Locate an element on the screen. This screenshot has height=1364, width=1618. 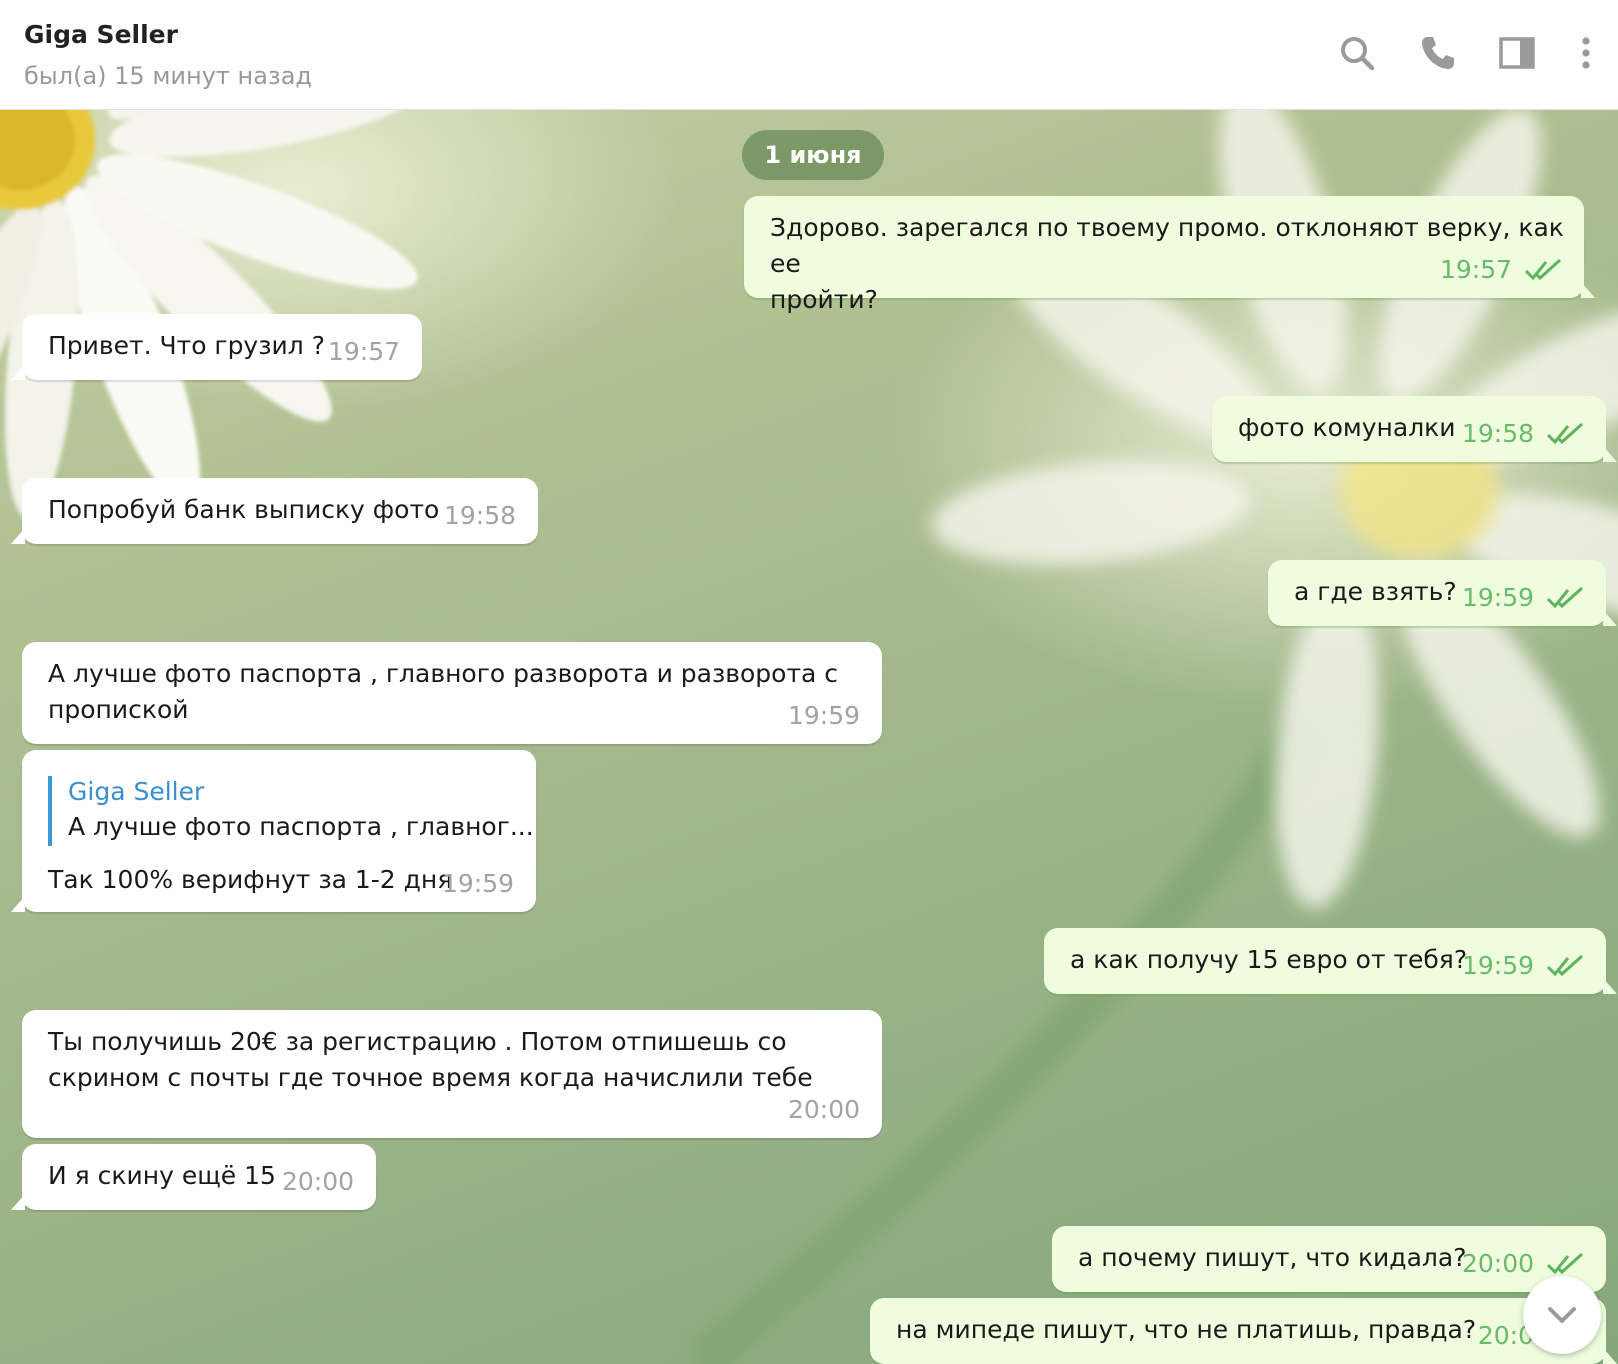
message-bubble-incoming: Попробуй банк выписку фото 19:58 is located at coordinates (274, 511).